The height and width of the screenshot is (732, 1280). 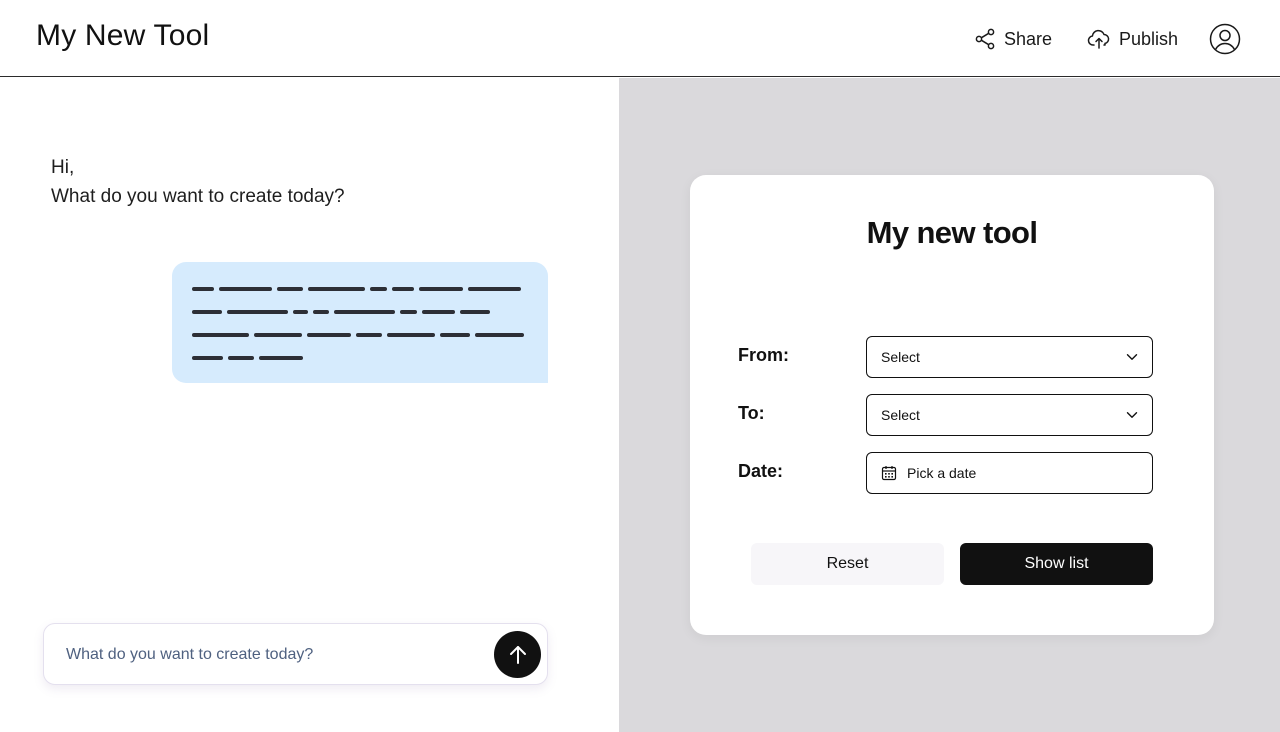 I want to click on chat-input, so click(x=276, y=655).